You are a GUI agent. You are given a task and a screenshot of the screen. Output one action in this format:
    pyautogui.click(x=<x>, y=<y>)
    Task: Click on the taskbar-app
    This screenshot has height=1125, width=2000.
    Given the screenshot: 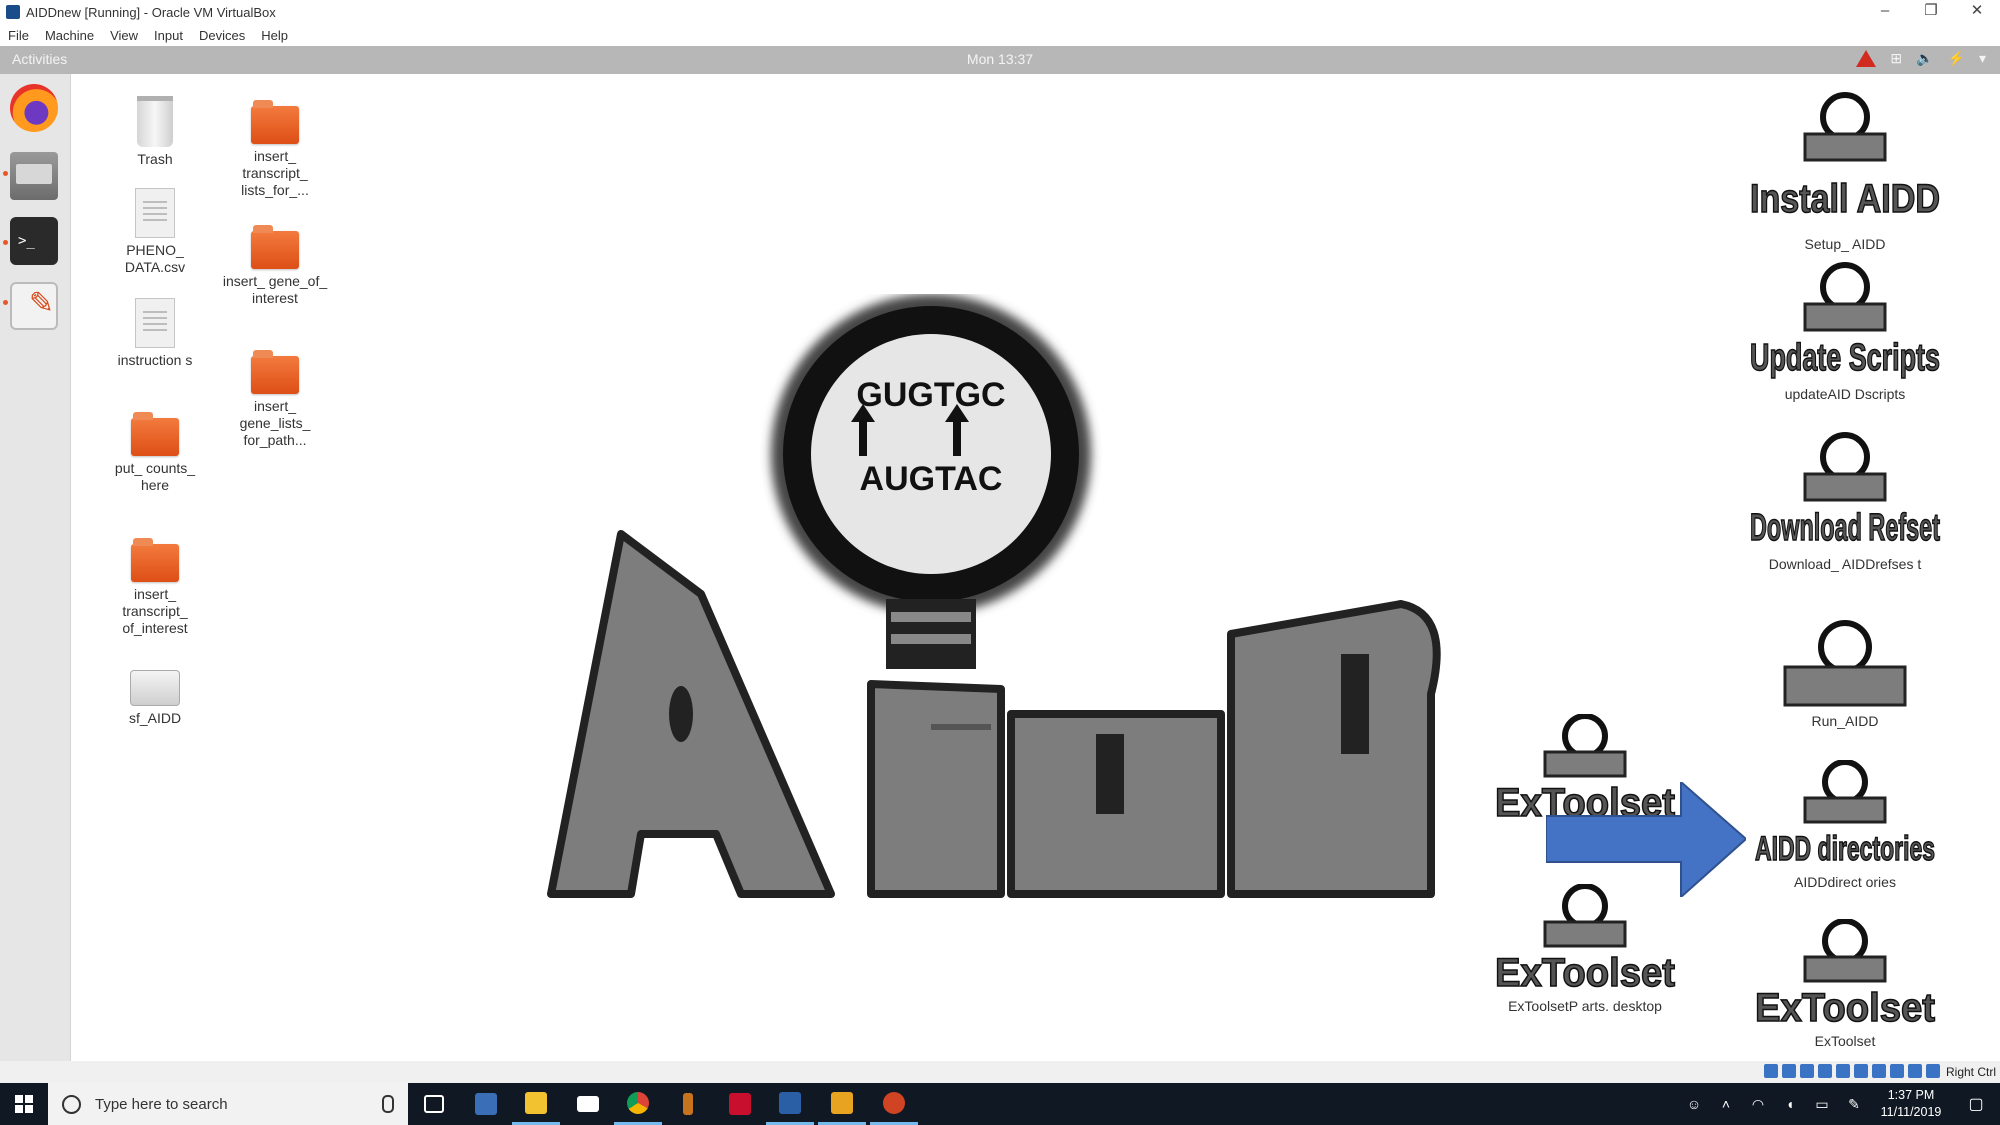 What is the action you would take?
    pyautogui.click(x=688, y=1104)
    